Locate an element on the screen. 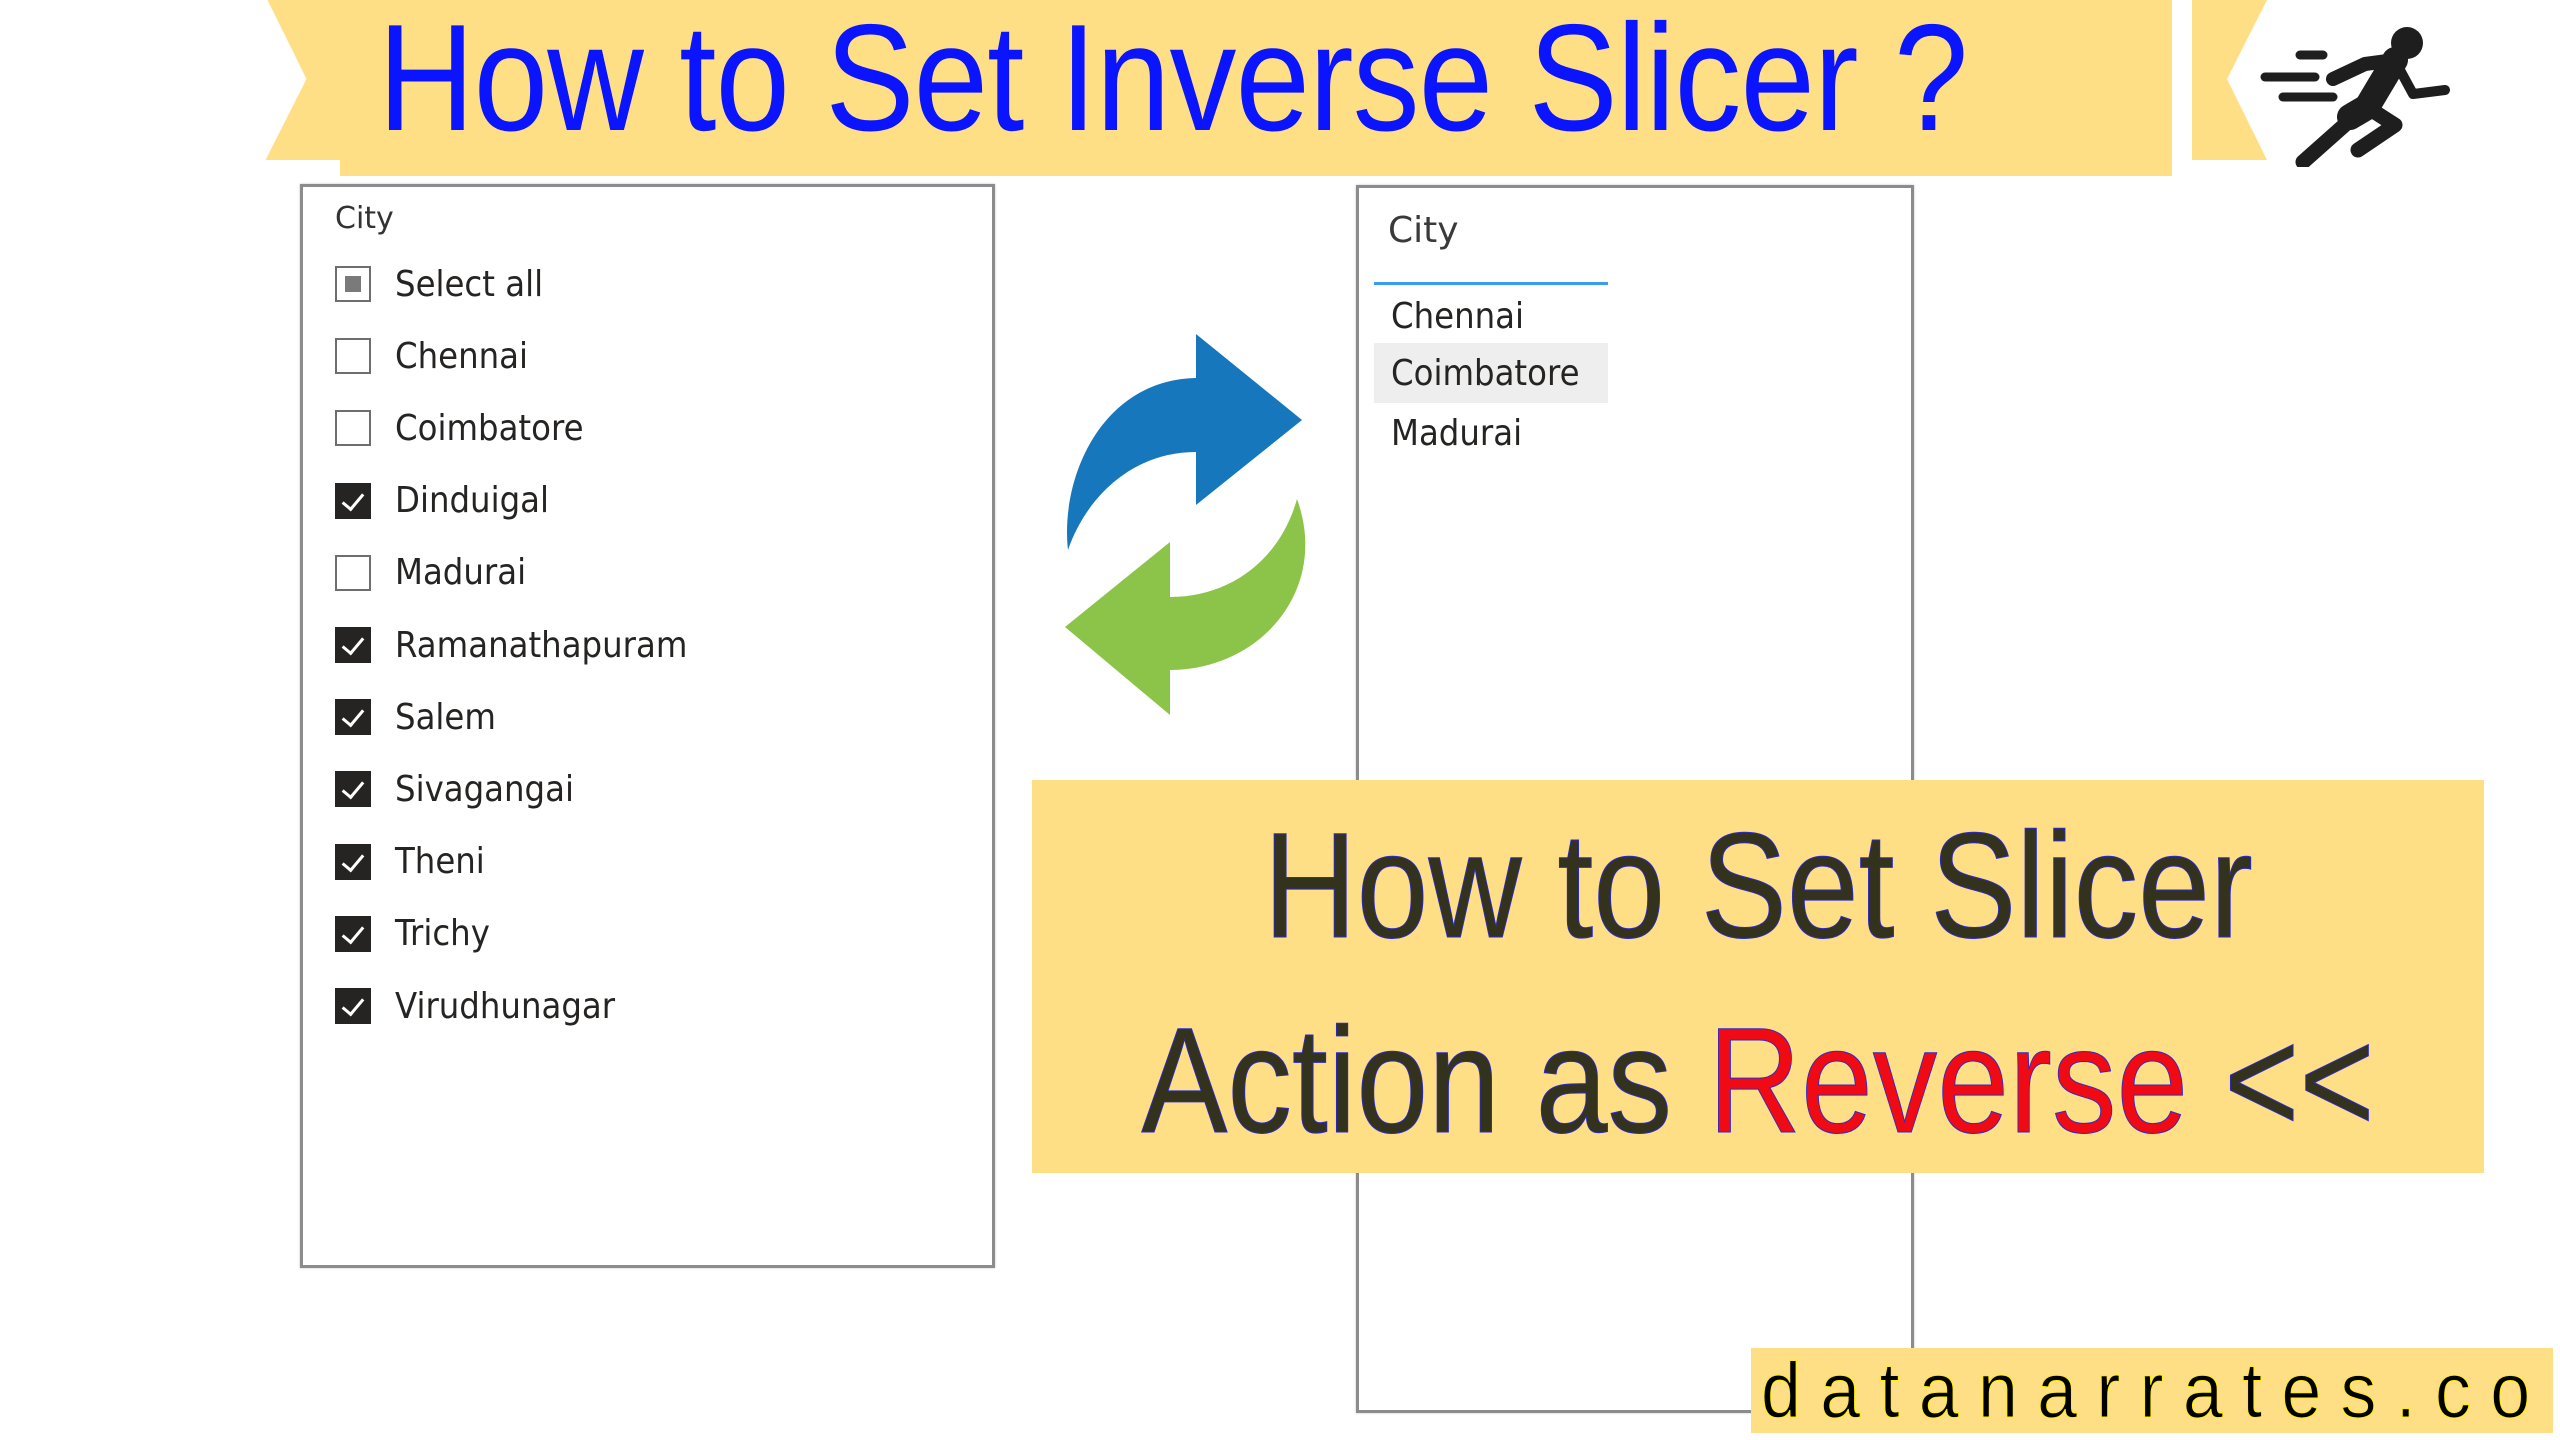 The height and width of the screenshot is (1440, 2560). swap-arrows-icon is located at coordinates (1185, 524).